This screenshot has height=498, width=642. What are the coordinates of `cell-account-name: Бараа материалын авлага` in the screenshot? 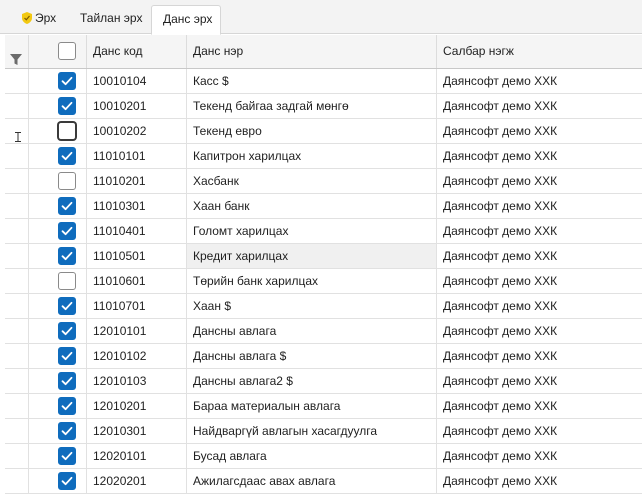 It's located at (312, 406).